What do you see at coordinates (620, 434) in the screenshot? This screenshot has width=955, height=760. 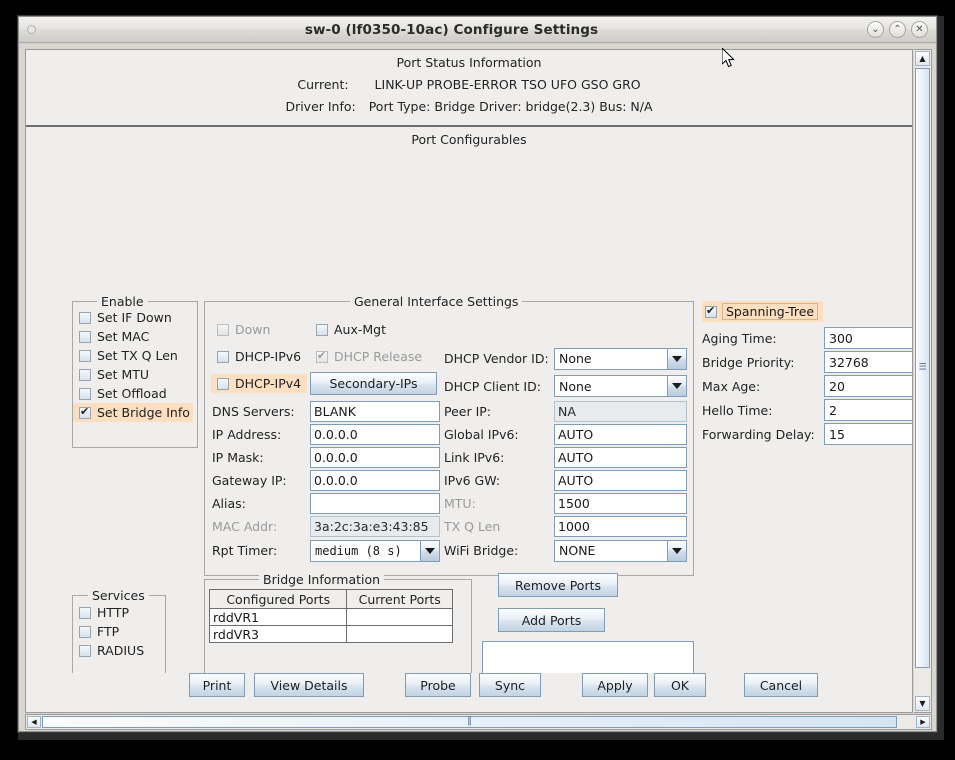 I see `global-ipv6-input: AUTO` at bounding box center [620, 434].